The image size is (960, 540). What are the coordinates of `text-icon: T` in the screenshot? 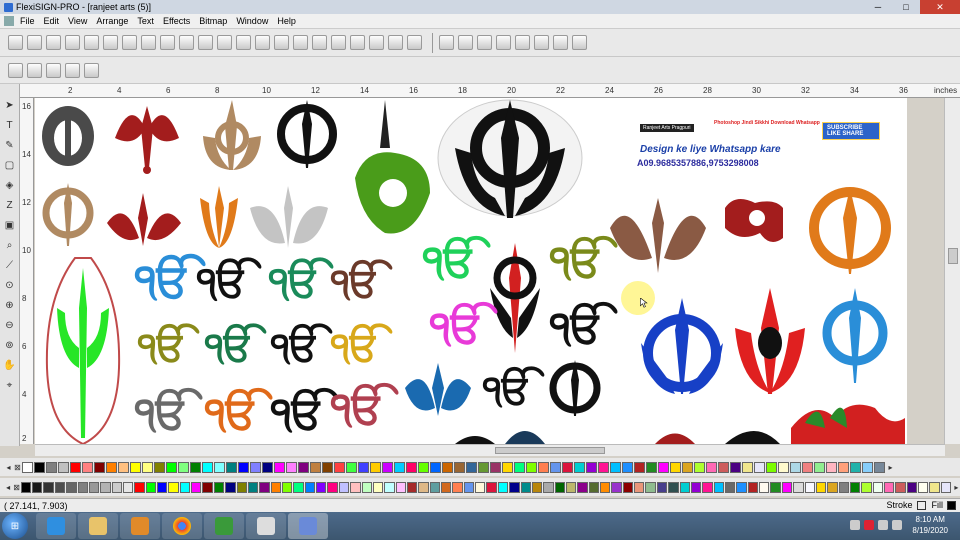 It's located at (10, 125).